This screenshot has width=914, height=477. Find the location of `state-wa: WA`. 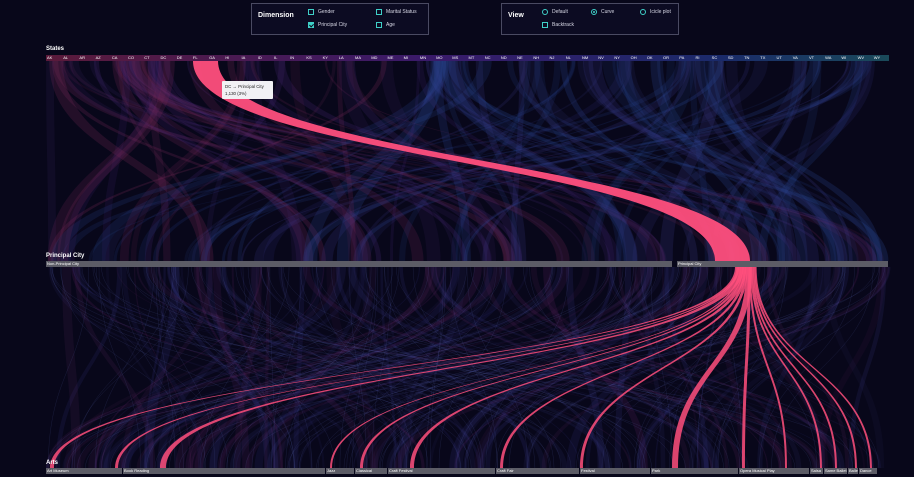

state-wa: WA is located at coordinates (832, 58).